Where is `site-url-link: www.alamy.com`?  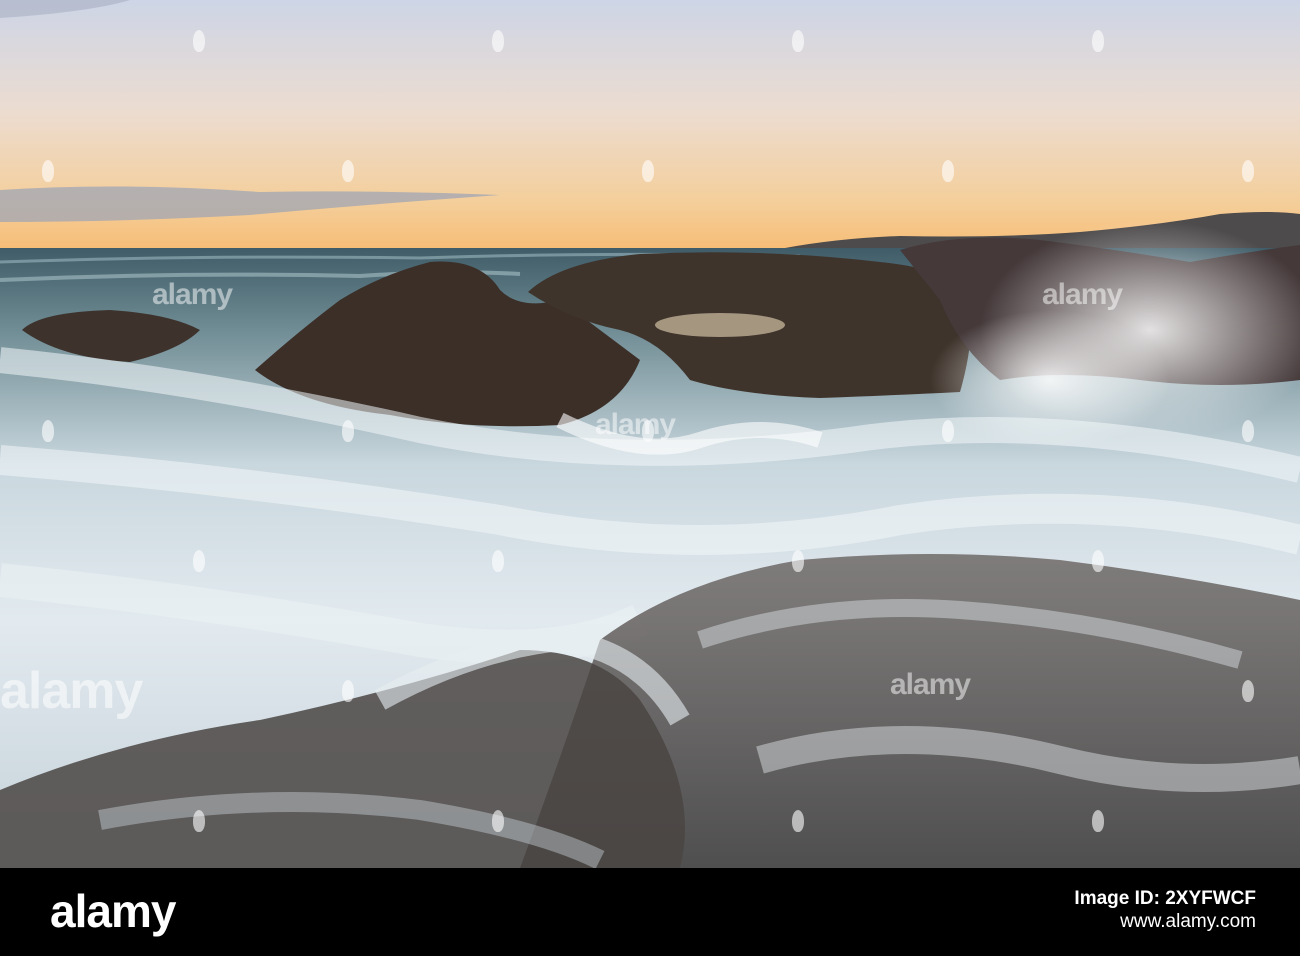
site-url-link: www.alamy.com is located at coordinates (1165, 922).